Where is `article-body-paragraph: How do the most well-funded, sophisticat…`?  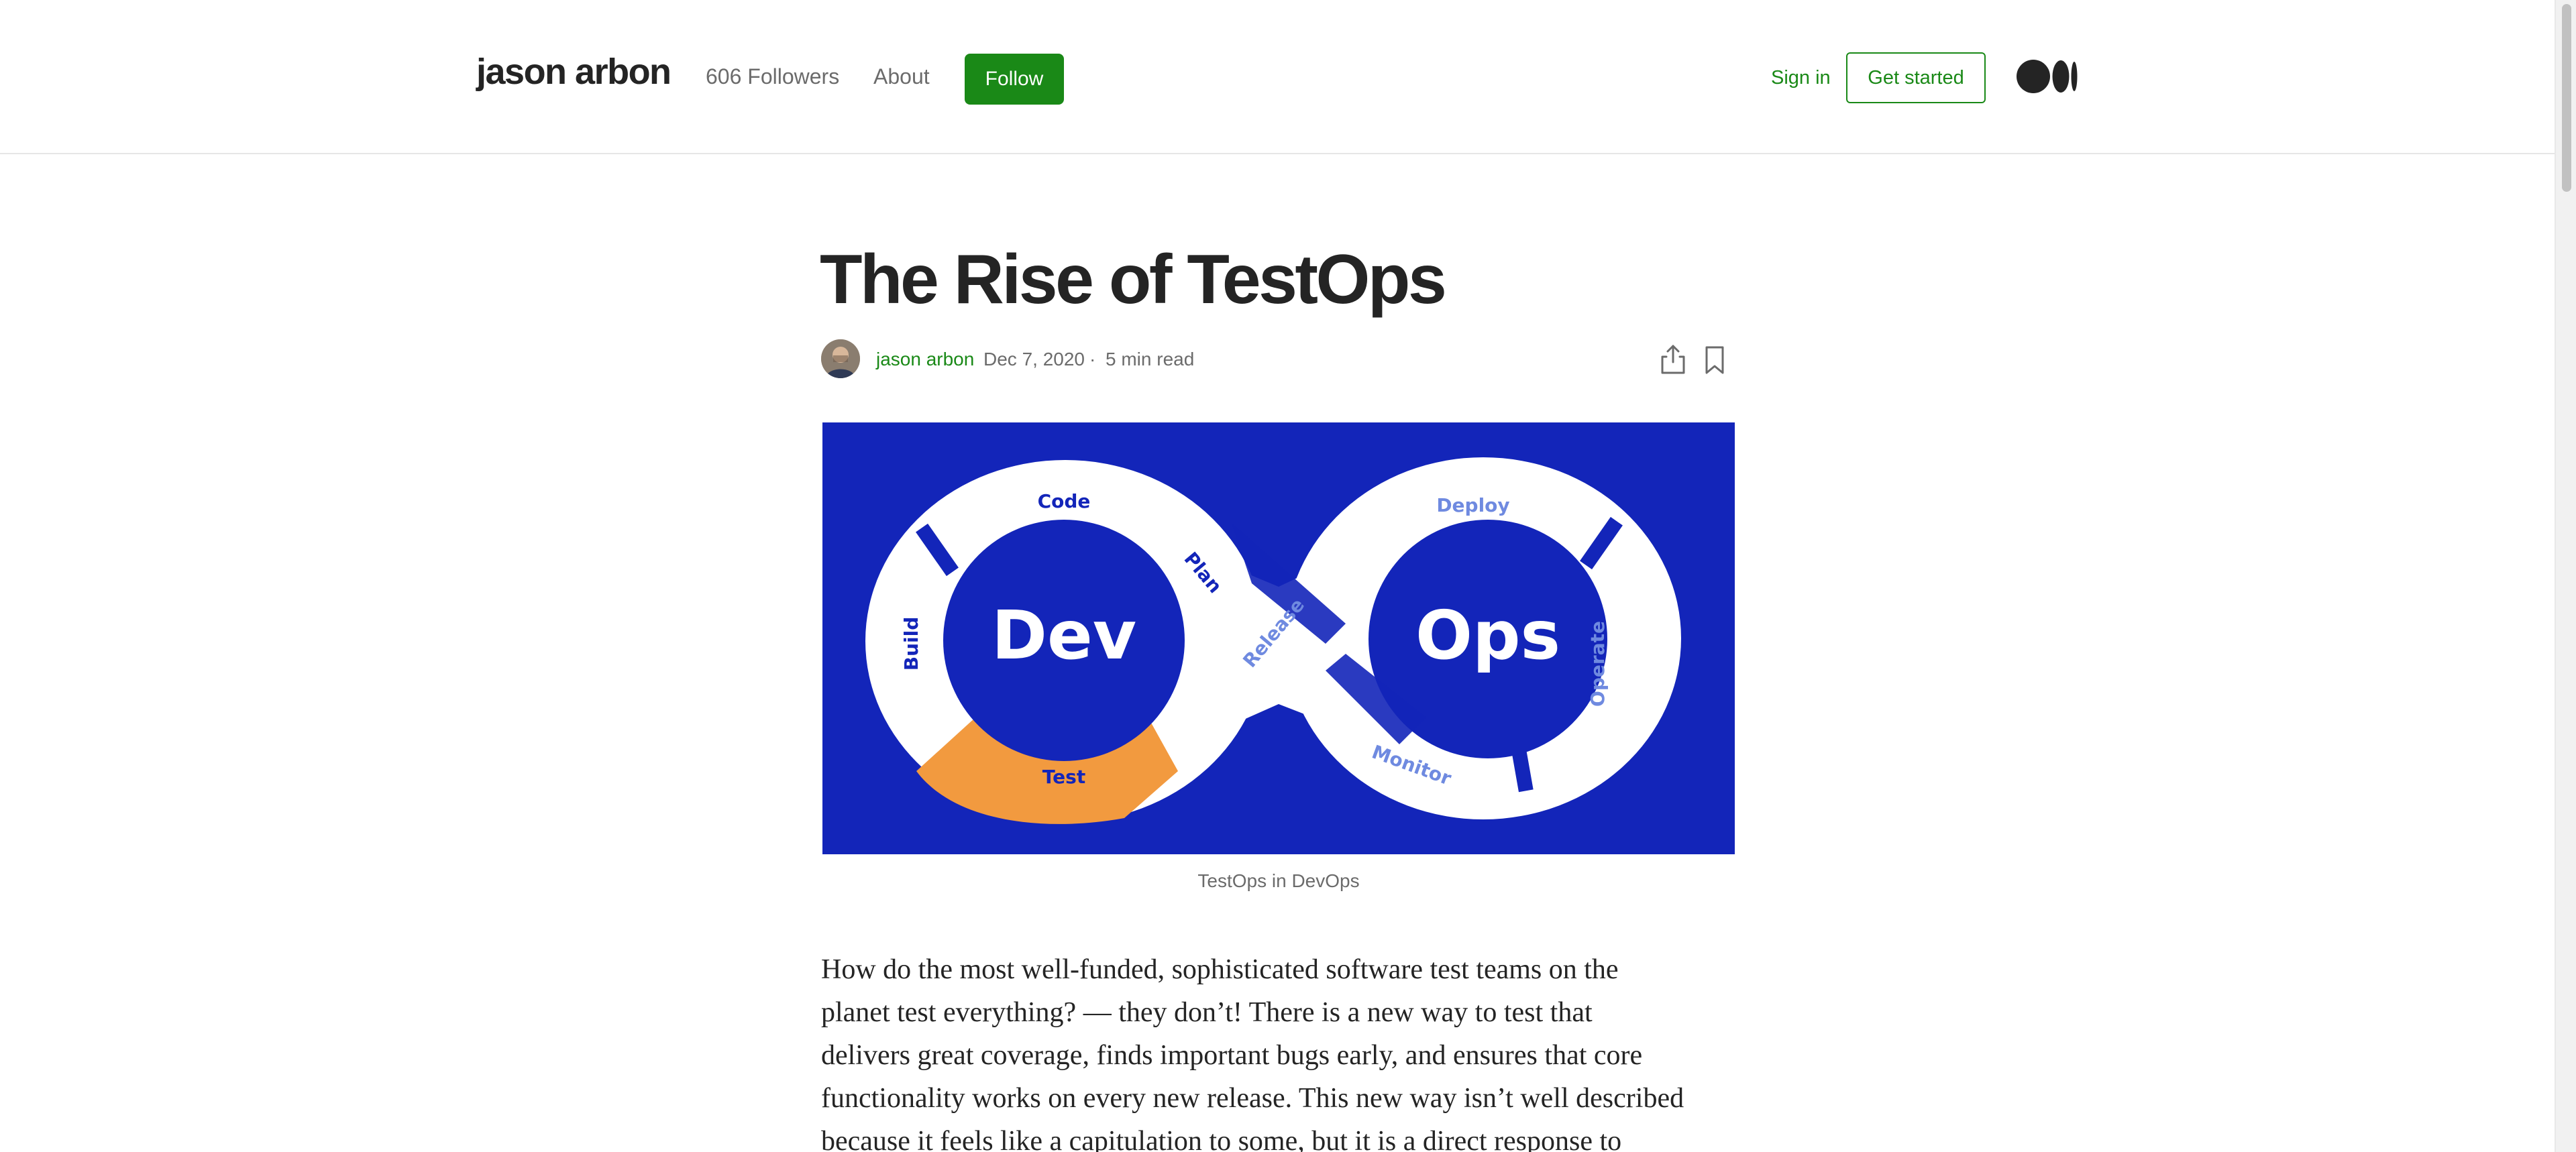 article-body-paragraph: How do the most well-funded, sophisticat… is located at coordinates (1280, 1050).